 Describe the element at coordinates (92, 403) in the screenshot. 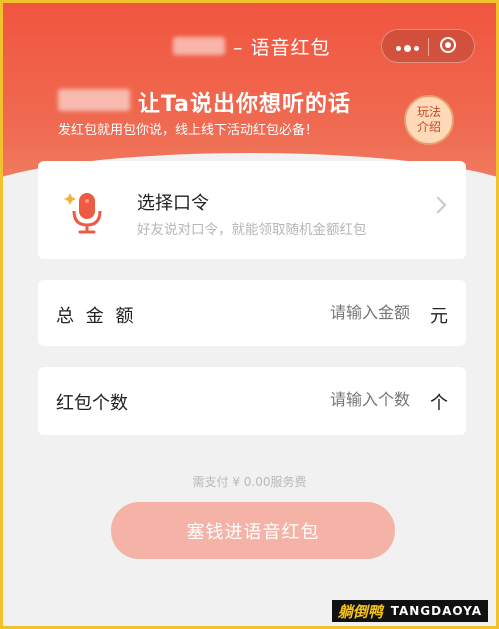

I see `count-label: 红包个数` at that location.